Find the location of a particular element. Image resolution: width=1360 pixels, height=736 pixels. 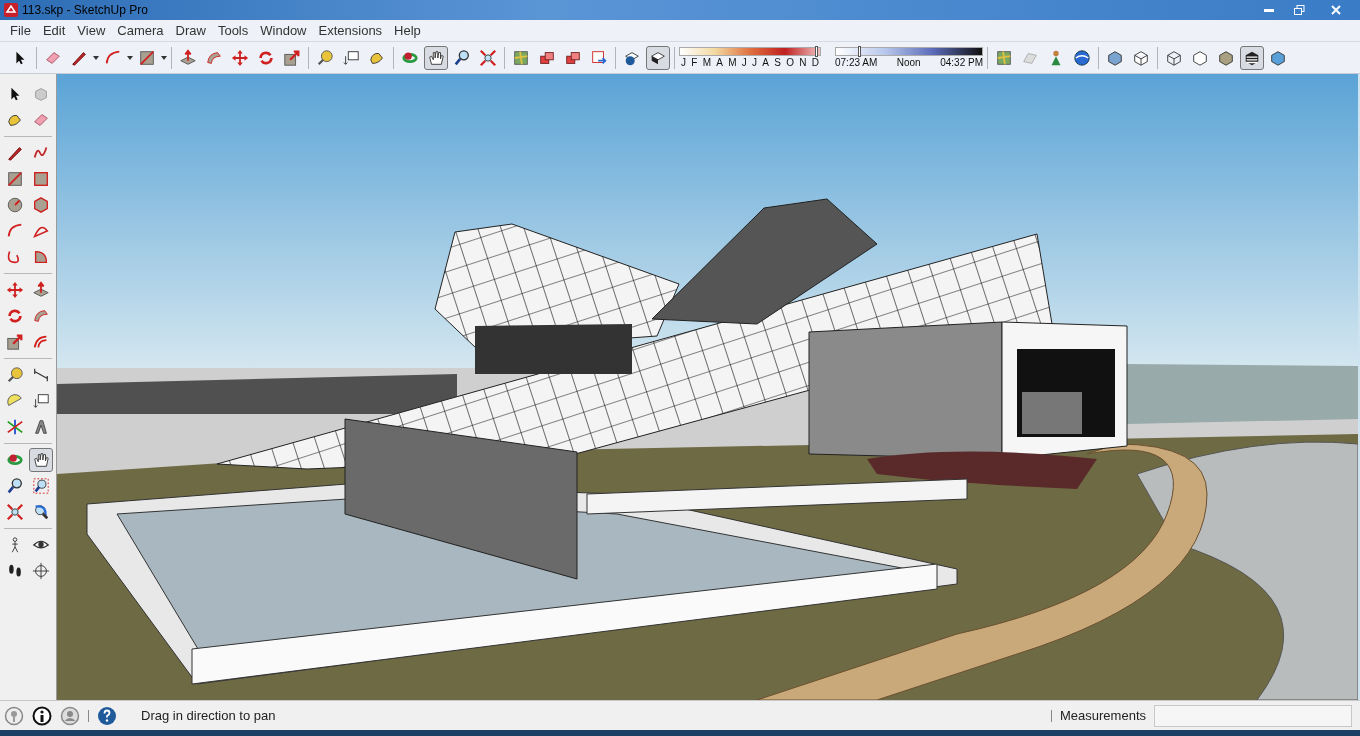

outlined-cube-icon is located at coordinates (1200, 57).